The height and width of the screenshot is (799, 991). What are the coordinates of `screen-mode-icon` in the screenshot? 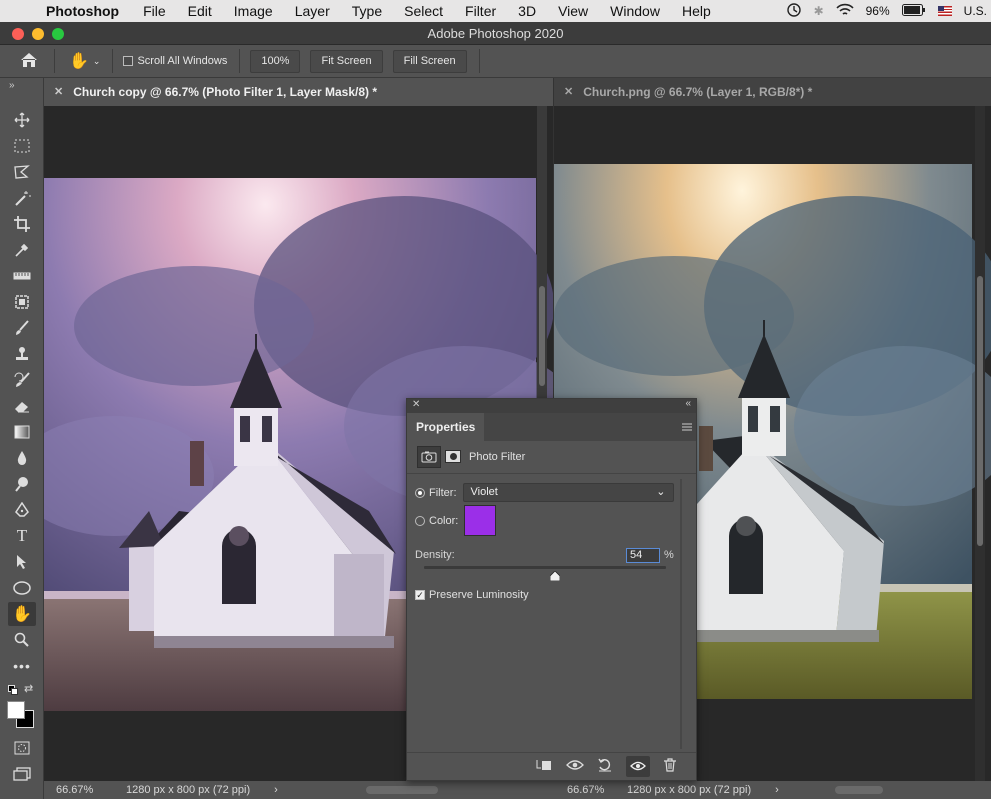 It's located at (22, 774).